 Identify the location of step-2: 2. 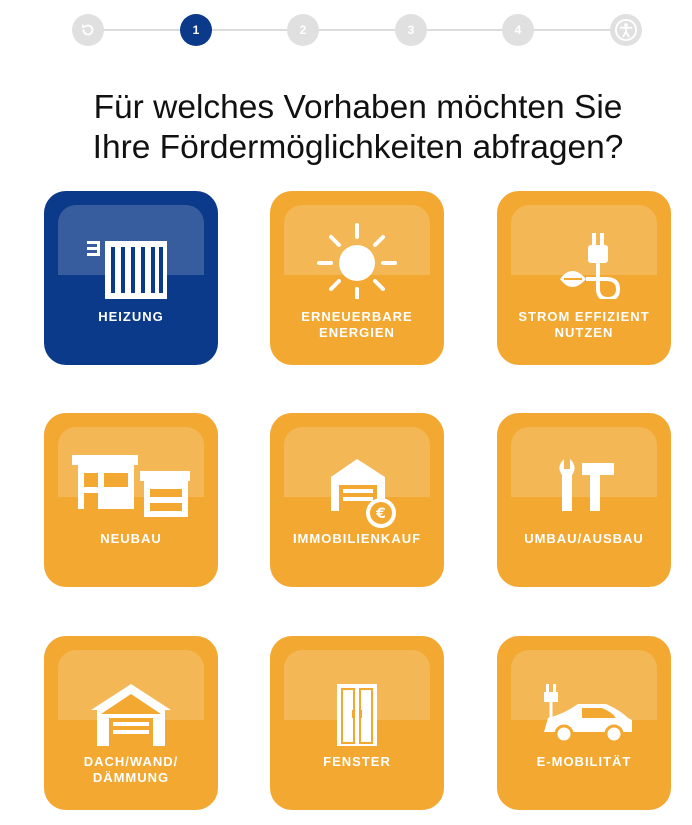
(303, 30).